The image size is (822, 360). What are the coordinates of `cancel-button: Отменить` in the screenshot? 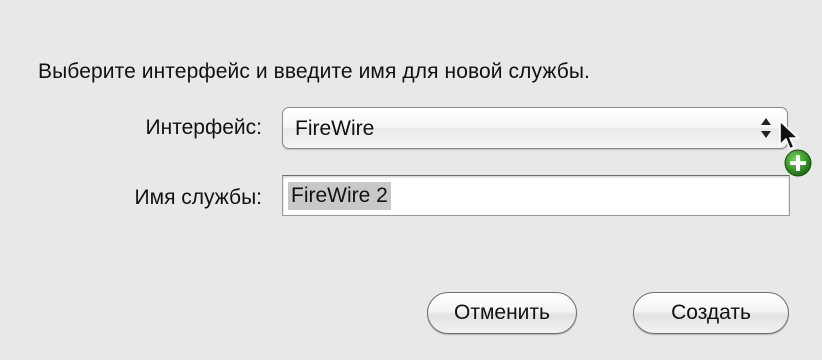 It's located at (502, 313).